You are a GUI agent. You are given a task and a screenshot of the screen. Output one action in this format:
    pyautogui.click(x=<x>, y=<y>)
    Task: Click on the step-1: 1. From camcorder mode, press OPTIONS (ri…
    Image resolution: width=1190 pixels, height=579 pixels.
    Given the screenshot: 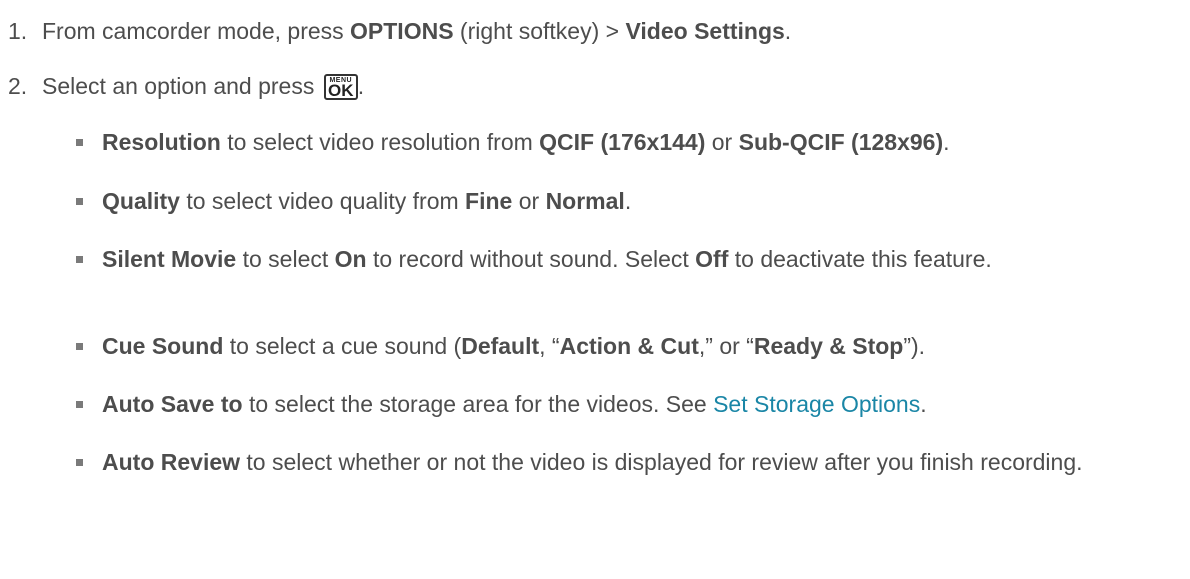 What is the action you would take?
    pyautogui.click(x=399, y=31)
    